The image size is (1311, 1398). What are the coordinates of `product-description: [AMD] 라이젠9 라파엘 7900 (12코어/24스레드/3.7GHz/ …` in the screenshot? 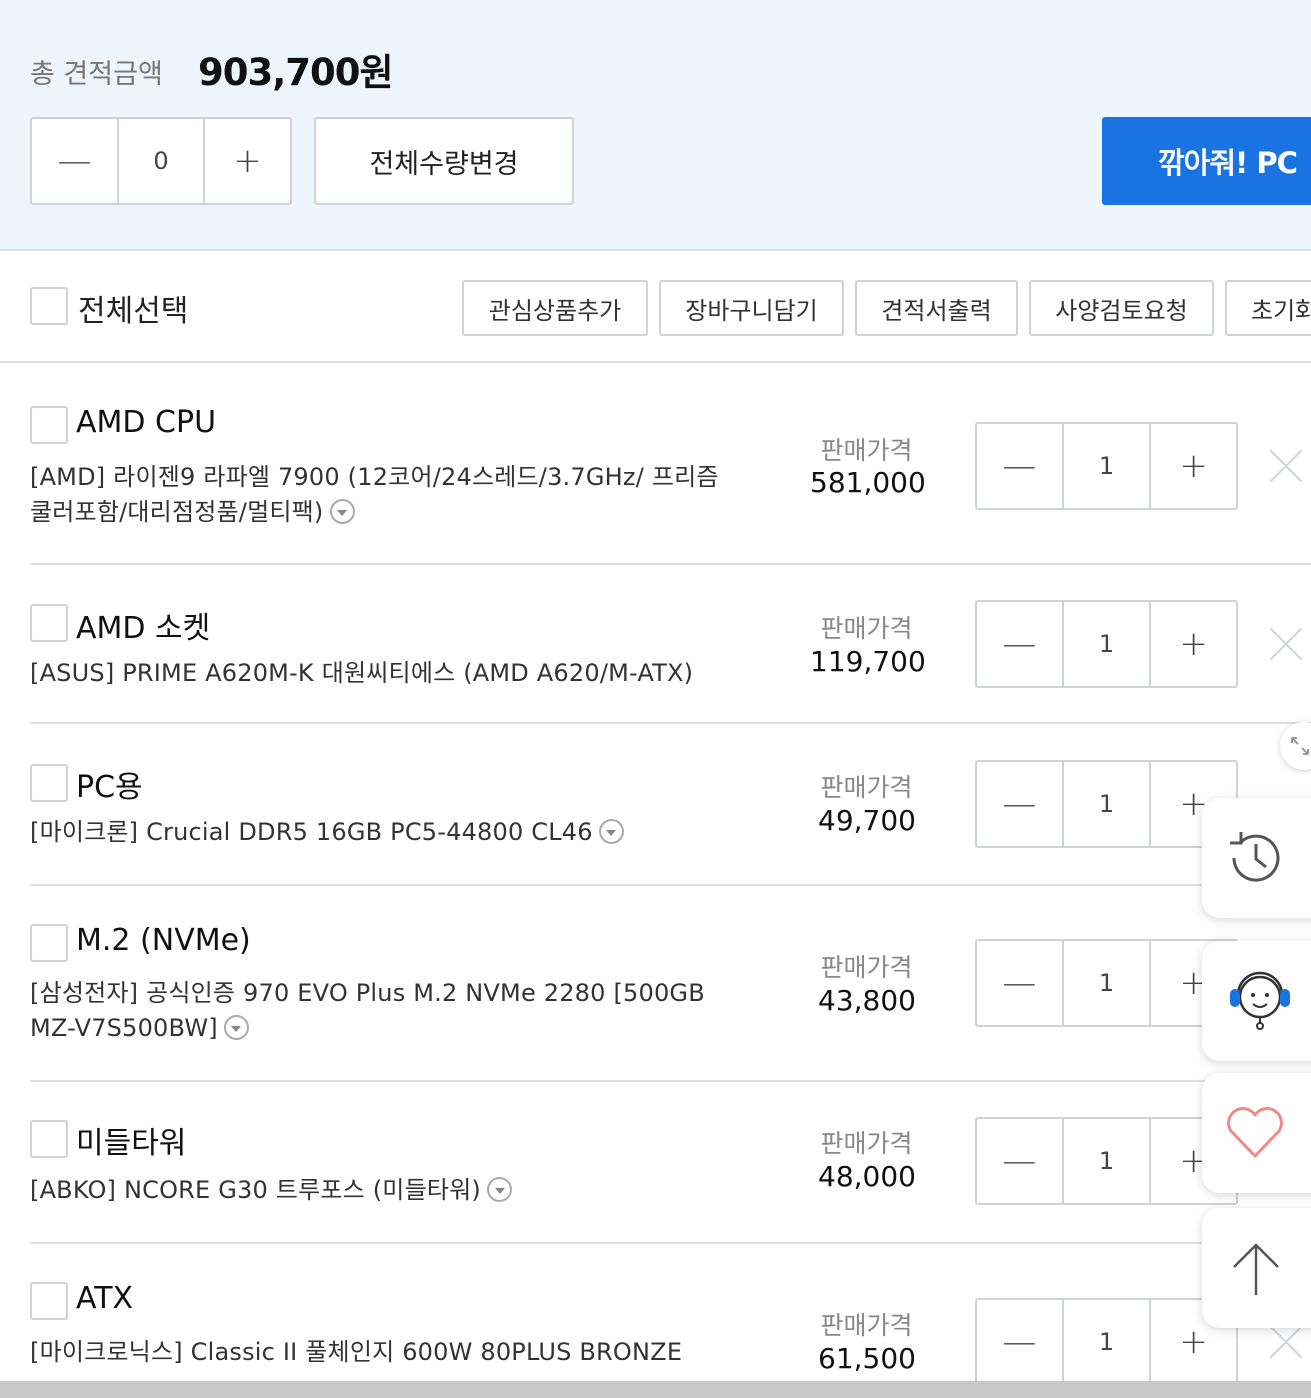 It's located at (380, 495).